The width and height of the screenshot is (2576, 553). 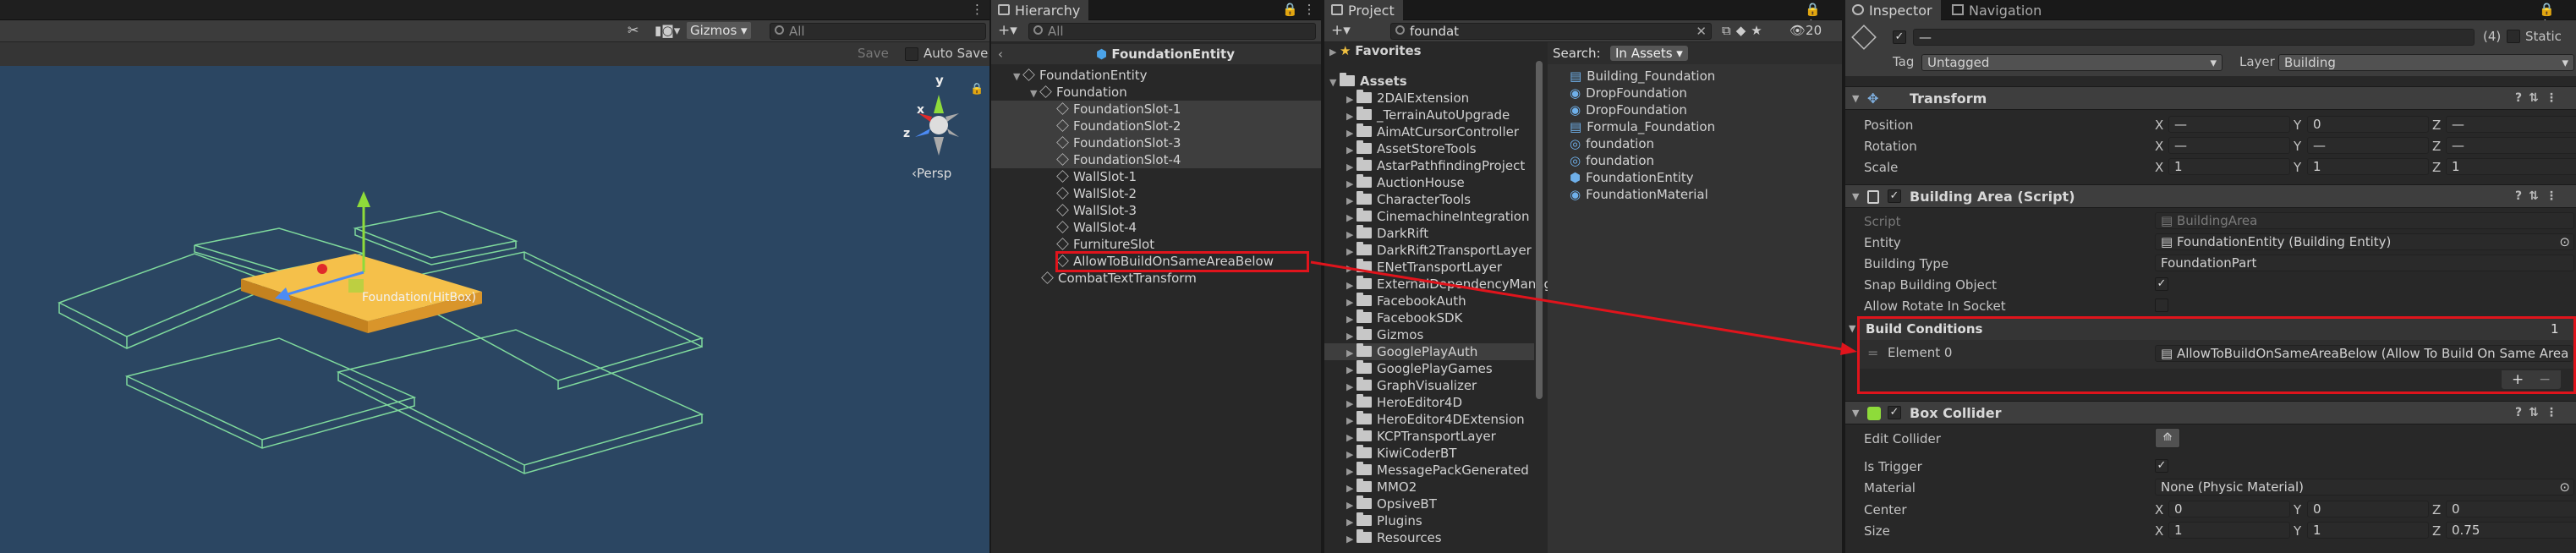 I want to click on arrow-line, so click(x=1581, y=306).